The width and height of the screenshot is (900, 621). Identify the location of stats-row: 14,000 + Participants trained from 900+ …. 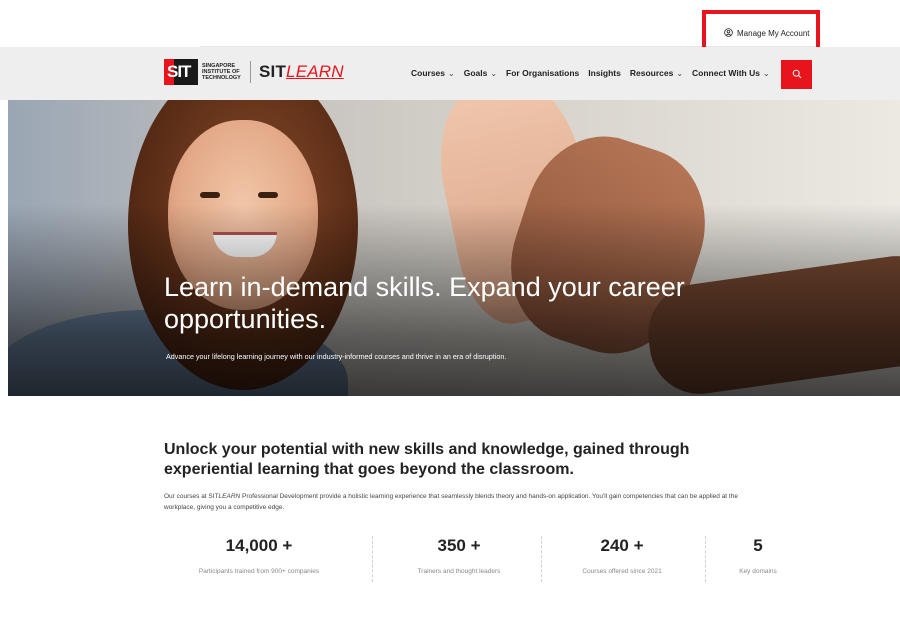
(484, 566).